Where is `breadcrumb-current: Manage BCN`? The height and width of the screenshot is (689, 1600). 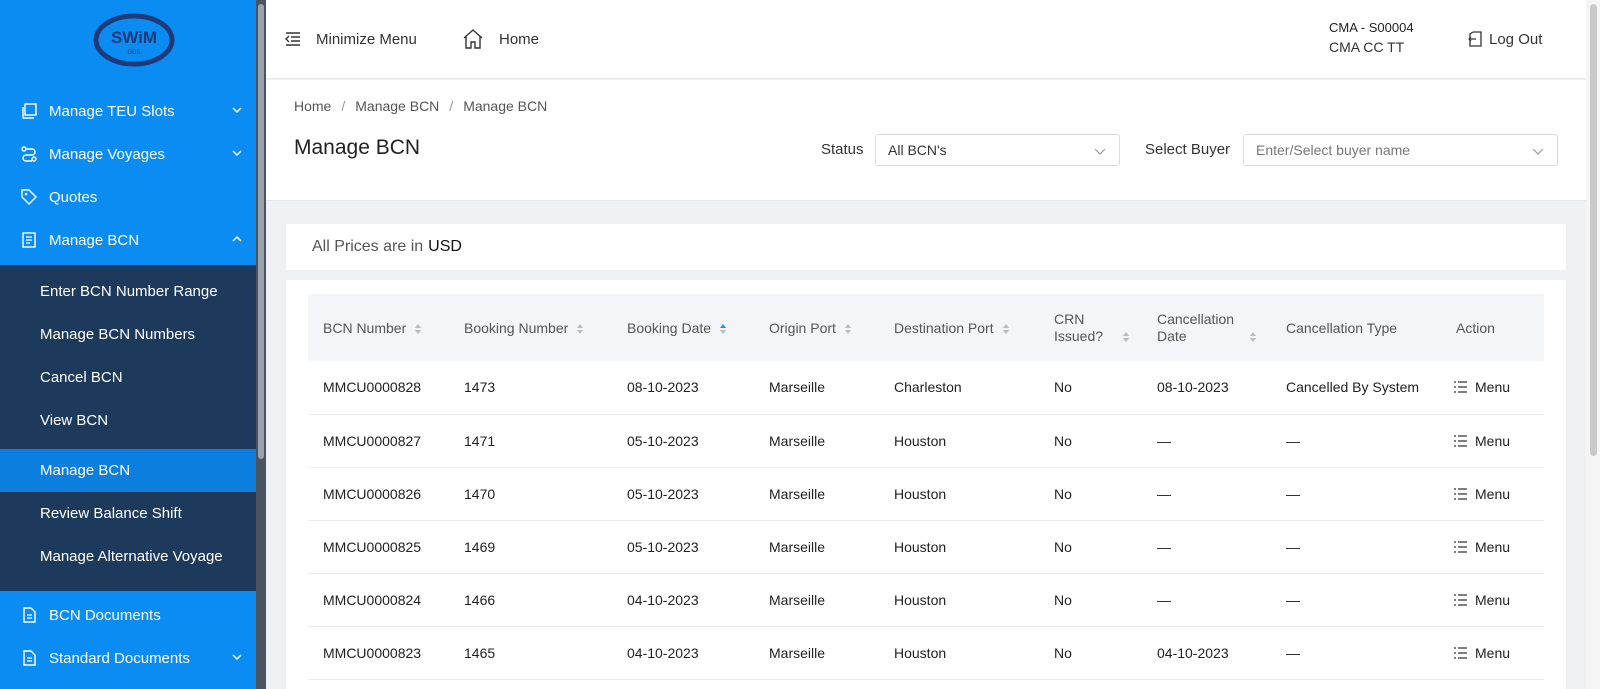 breadcrumb-current: Manage BCN is located at coordinates (505, 106).